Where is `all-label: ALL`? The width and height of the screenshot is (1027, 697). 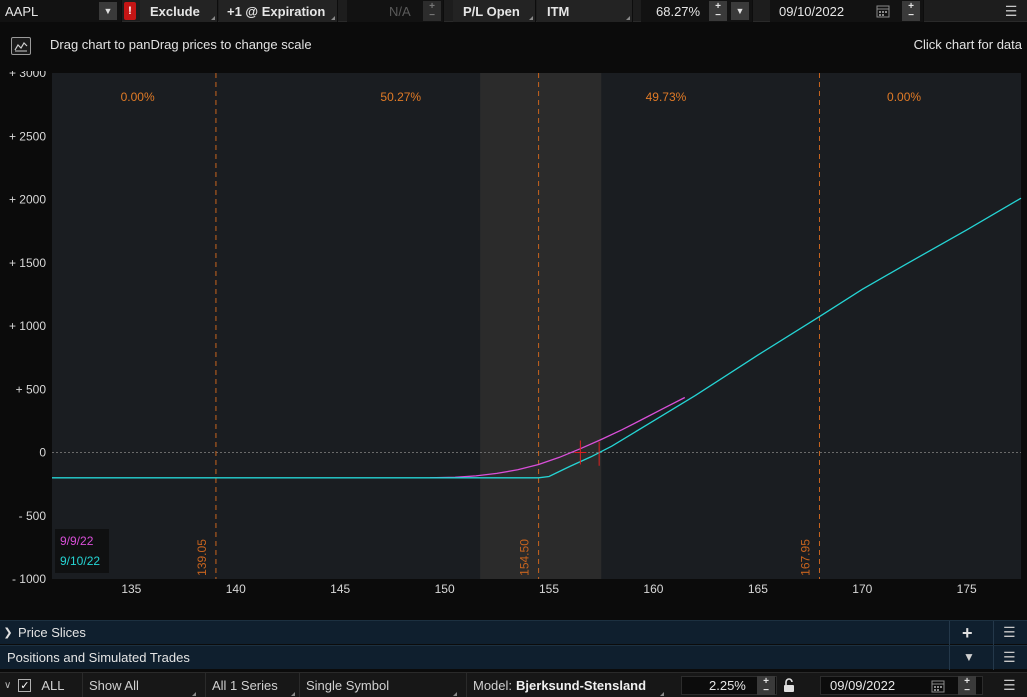
all-label: ALL is located at coordinates (53, 685).